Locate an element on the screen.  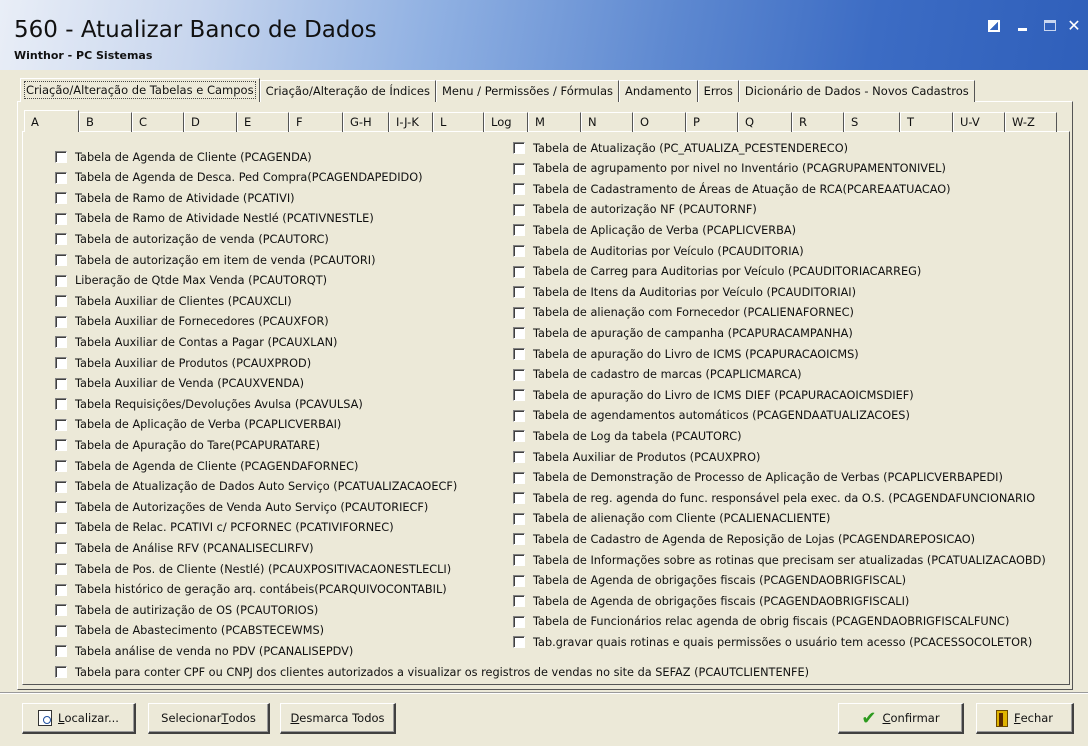
maximize-icon is located at coordinates (1050, 26).